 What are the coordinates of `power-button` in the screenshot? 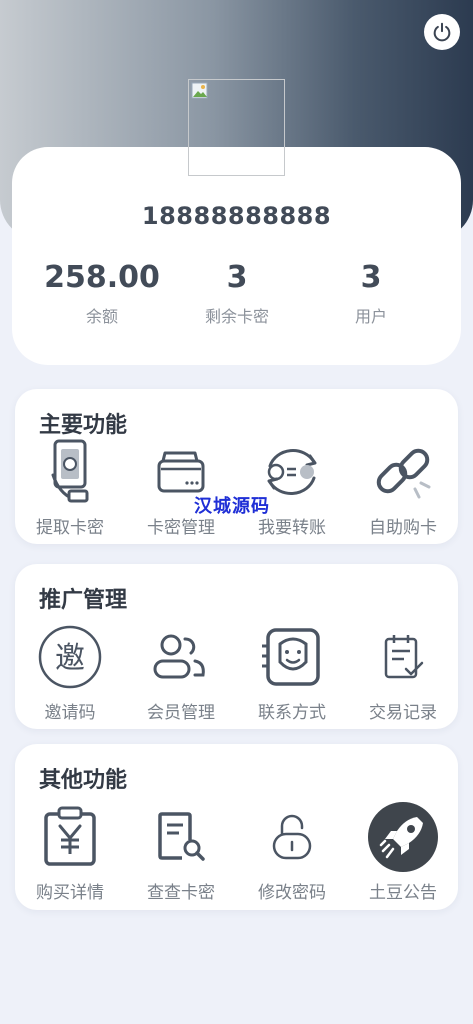 It's located at (442, 32).